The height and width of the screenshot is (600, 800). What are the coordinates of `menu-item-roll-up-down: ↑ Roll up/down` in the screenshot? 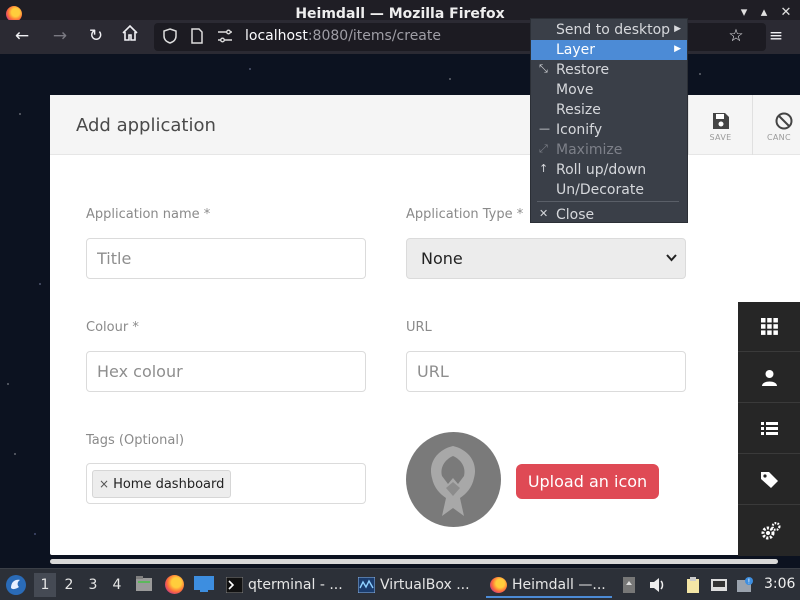 It's located at (609, 170).